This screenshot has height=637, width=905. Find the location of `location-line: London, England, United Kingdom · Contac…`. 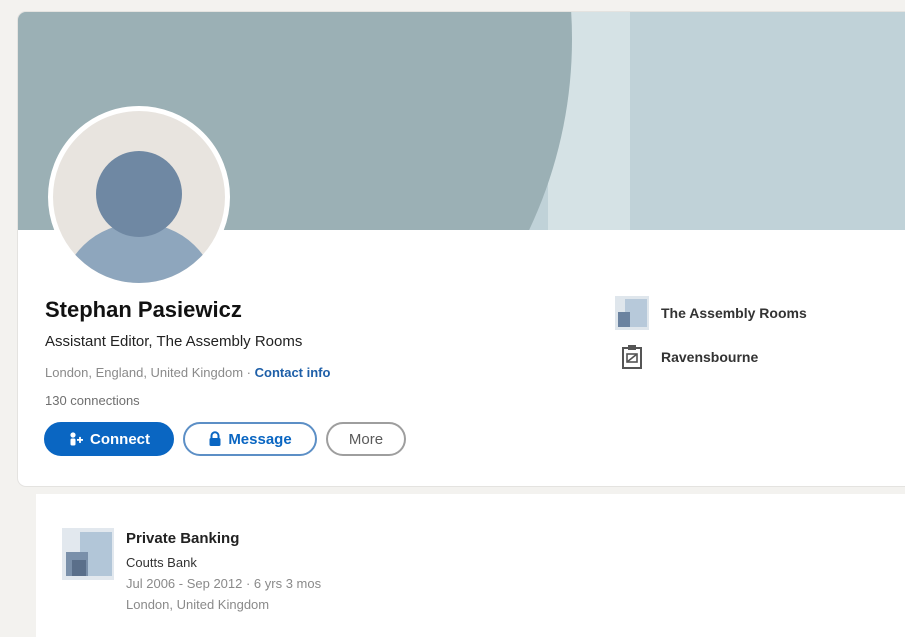

location-line: London, England, United Kingdom · Contac… is located at coordinates (187, 372).